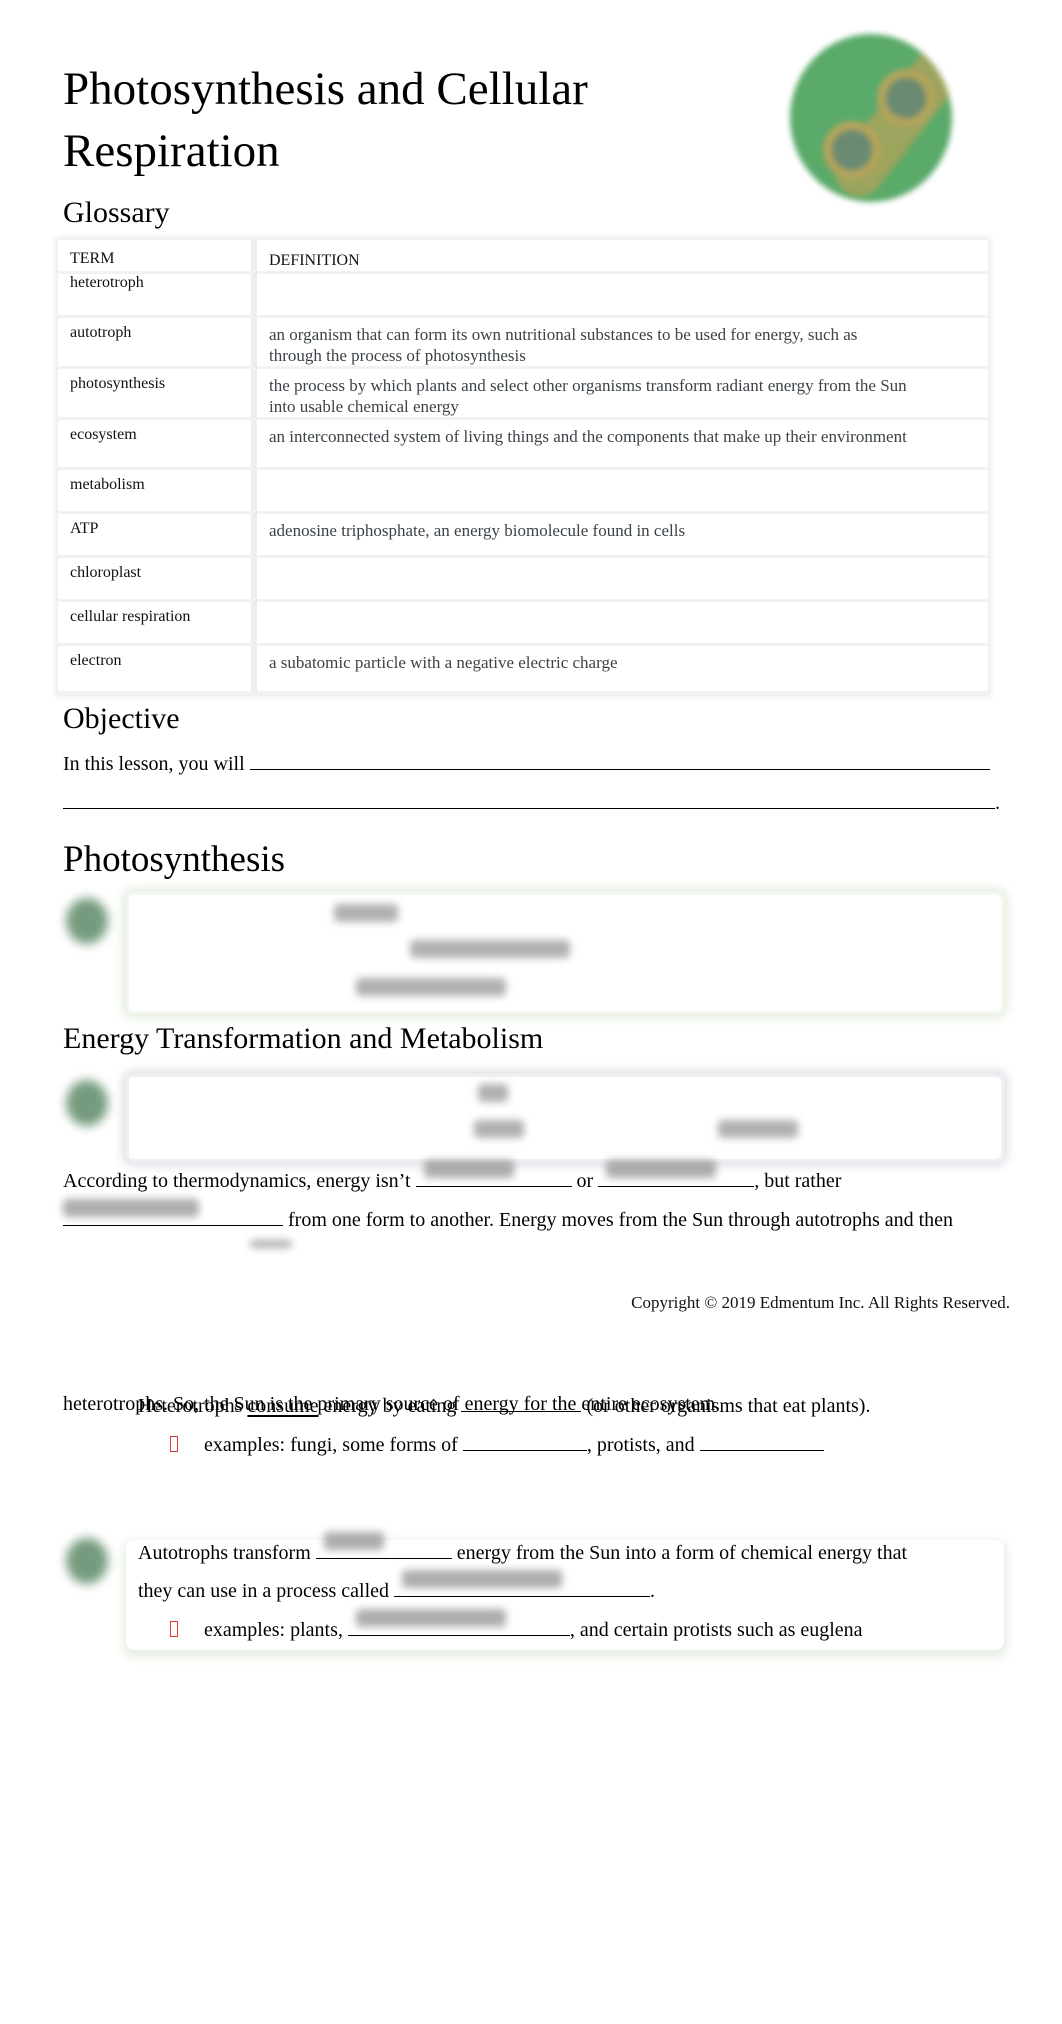  Describe the element at coordinates (331, 1445) in the screenshot. I see `text: examples: fungi, some forms of` at that location.